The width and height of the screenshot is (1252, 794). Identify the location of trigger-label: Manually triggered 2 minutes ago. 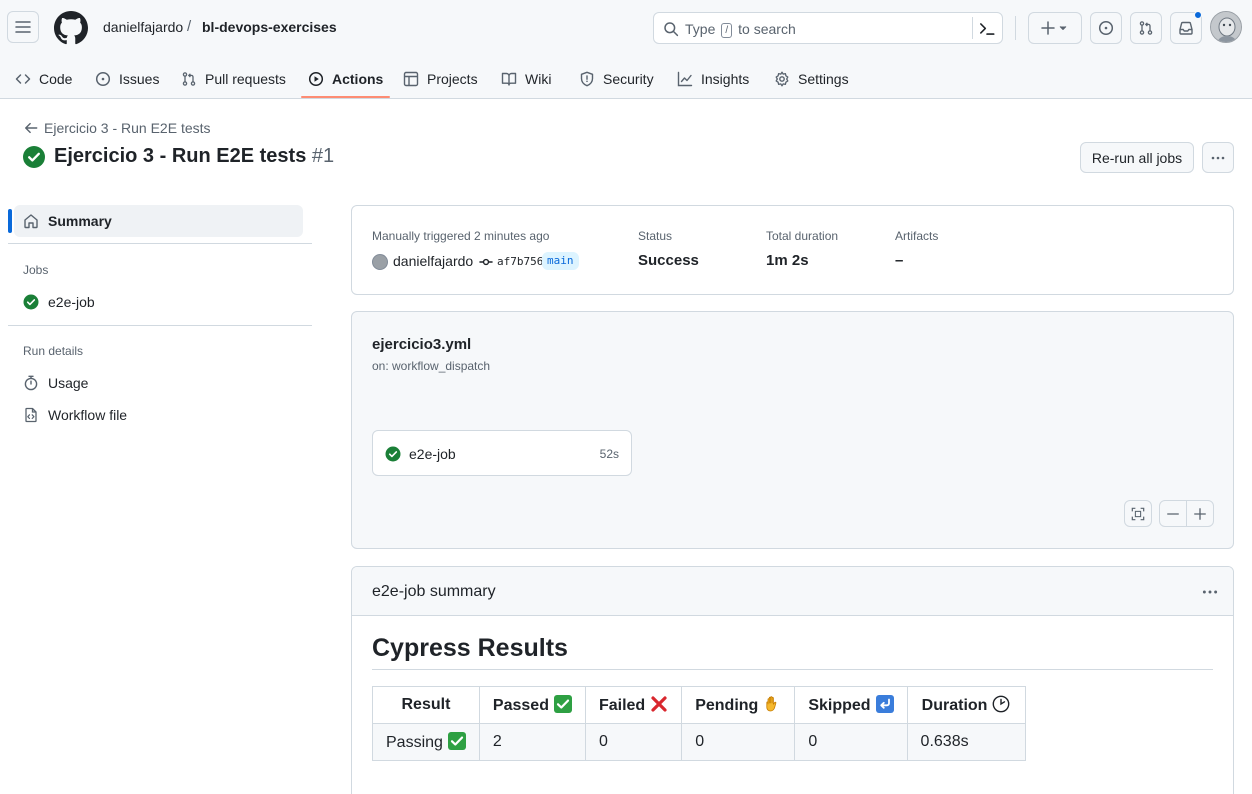
(461, 236).